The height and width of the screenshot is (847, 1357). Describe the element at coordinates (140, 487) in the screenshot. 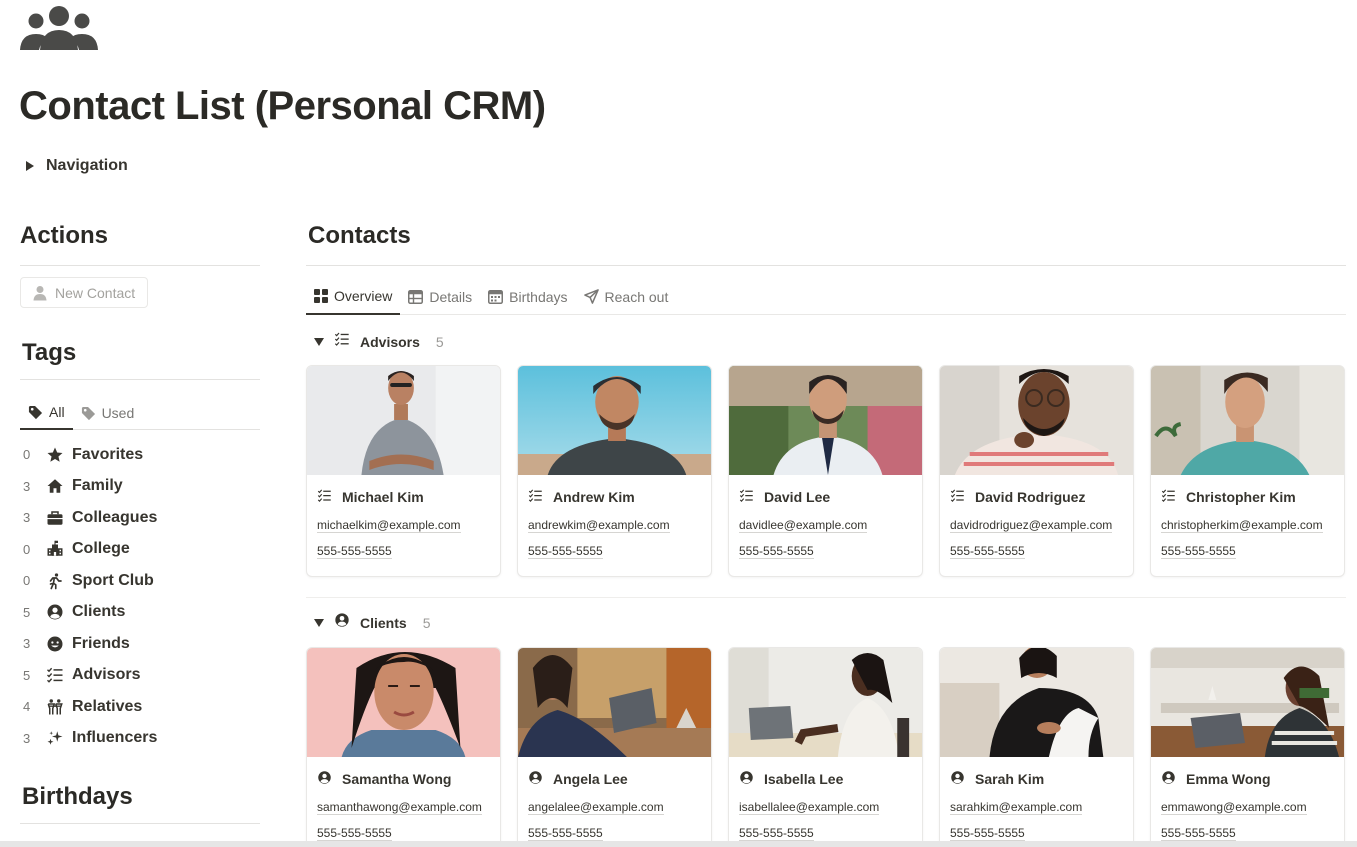

I see `tag-item-family: 3 Family` at that location.